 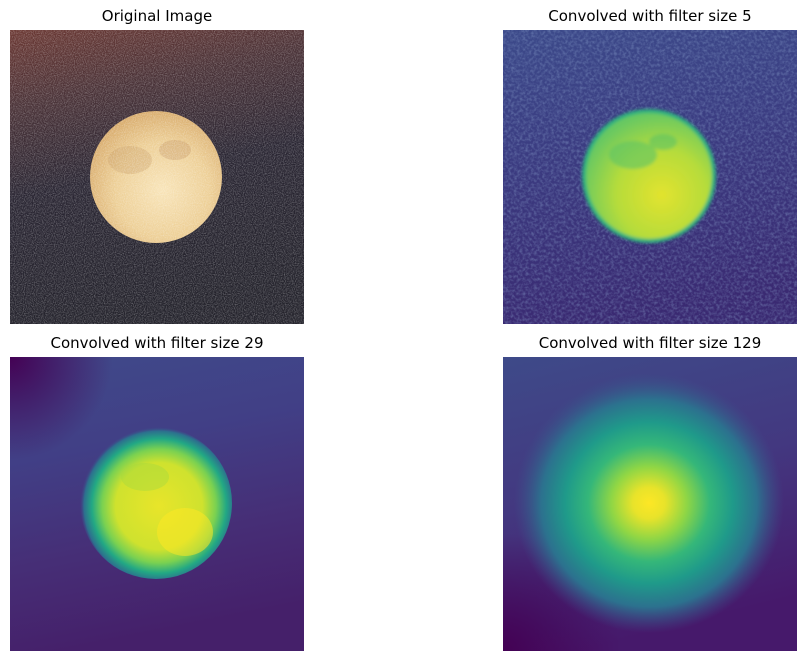 What do you see at coordinates (650, 16) in the screenshot?
I see `panel-title-filter-5: Convolved with filter size 5` at bounding box center [650, 16].